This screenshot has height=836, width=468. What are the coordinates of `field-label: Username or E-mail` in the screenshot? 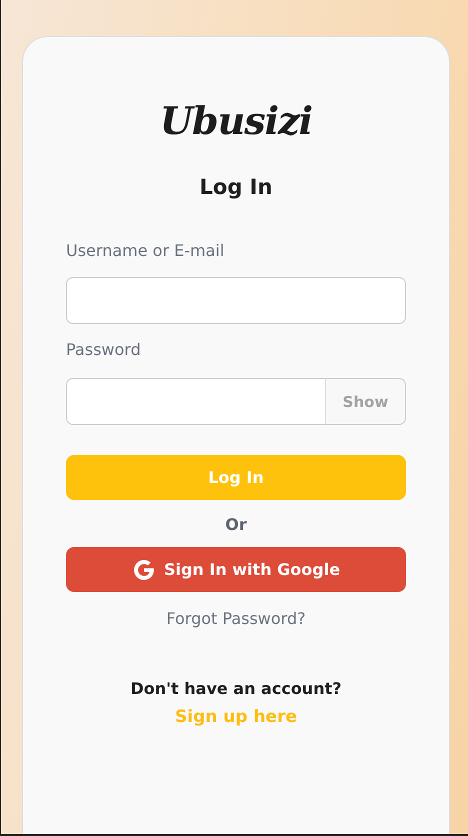 It's located at (145, 251).